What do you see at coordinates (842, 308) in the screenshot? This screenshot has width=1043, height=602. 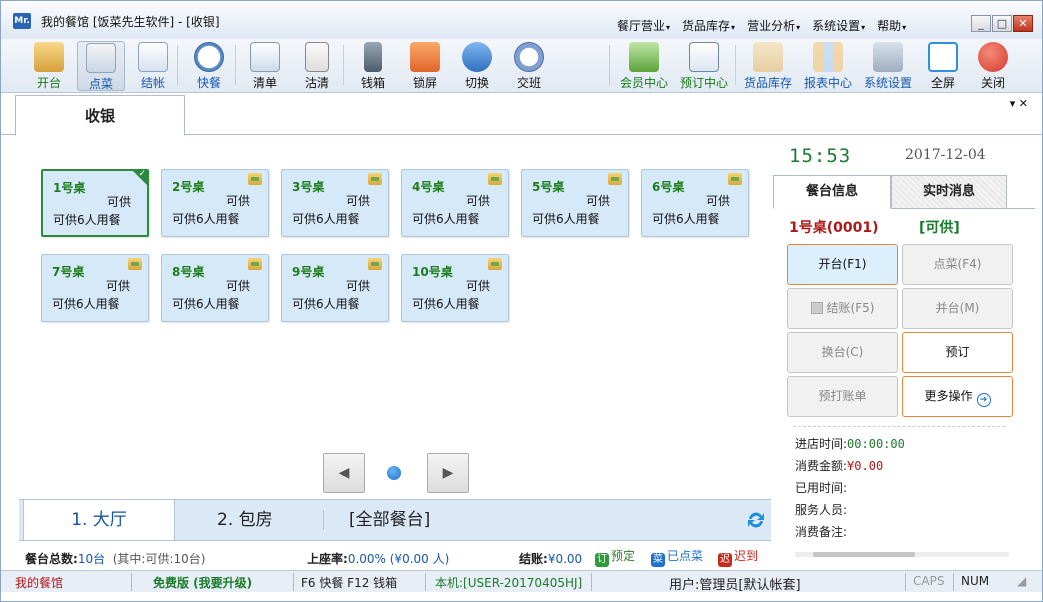 I see `checkout-action-button: 结账(F5)` at bounding box center [842, 308].